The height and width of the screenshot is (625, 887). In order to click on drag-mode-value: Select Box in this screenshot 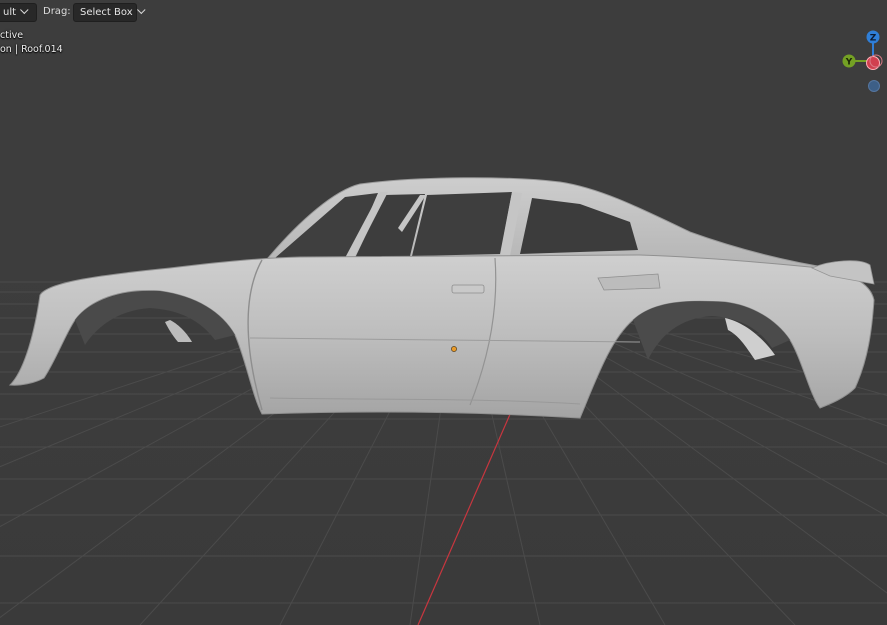, I will do `click(106, 12)`.